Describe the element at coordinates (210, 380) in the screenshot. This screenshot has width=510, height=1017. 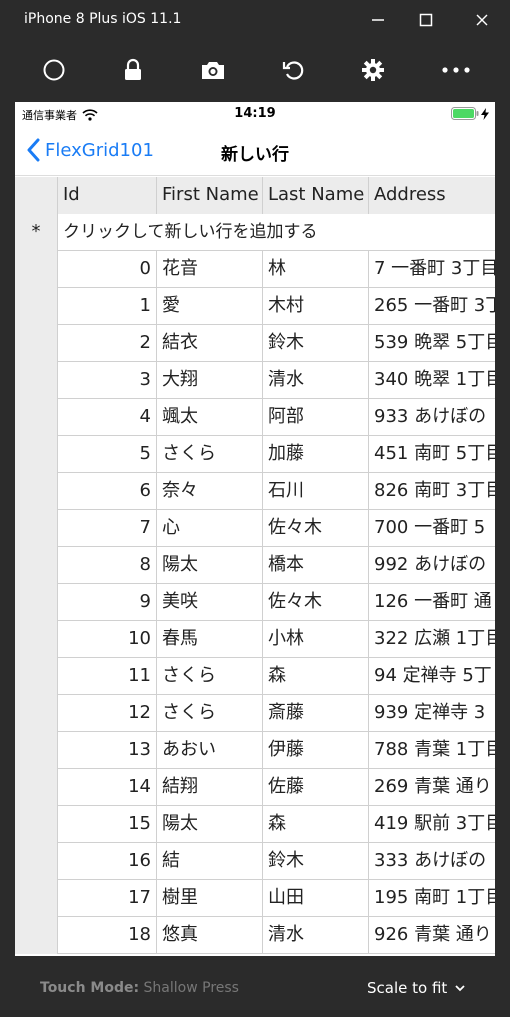
I see `cell-first-name: 大翔` at that location.